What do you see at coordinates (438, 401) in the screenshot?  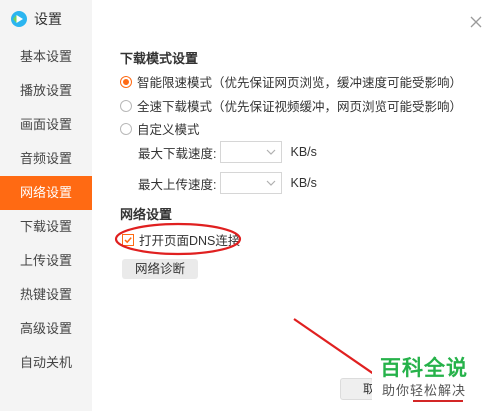 I see `watermark-underline` at bounding box center [438, 401].